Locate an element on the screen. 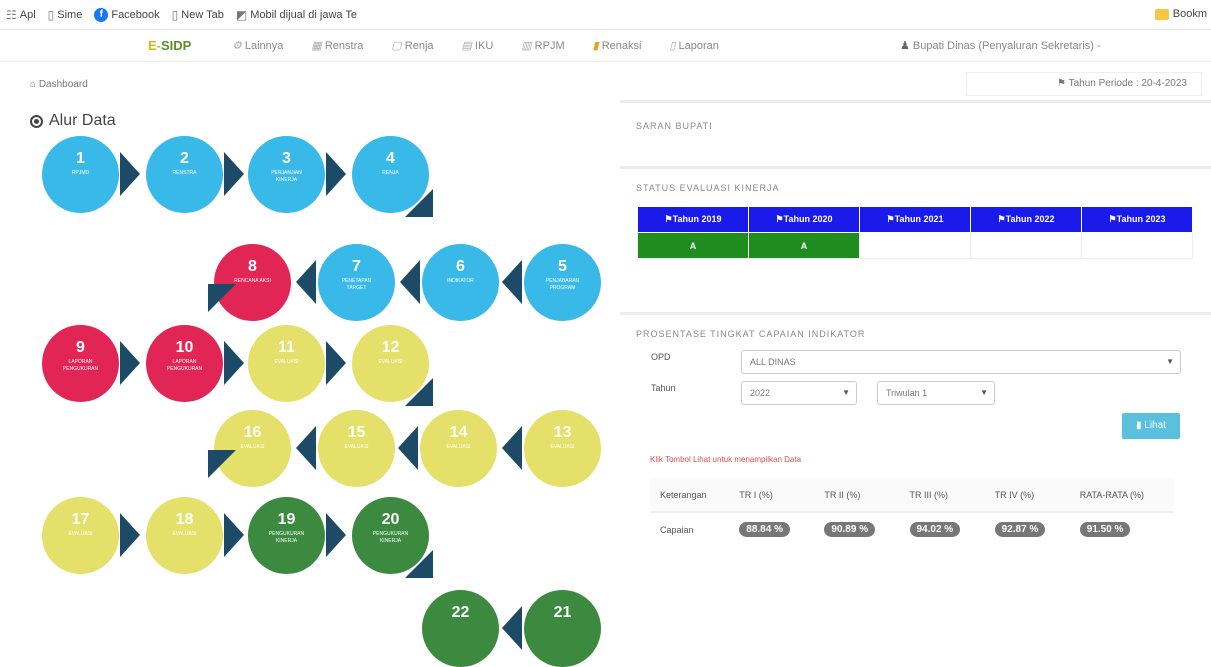 Image resolution: width=1211 pixels, height=667 pixels. status-header-label: Tahun 2022 is located at coordinates (1030, 219).